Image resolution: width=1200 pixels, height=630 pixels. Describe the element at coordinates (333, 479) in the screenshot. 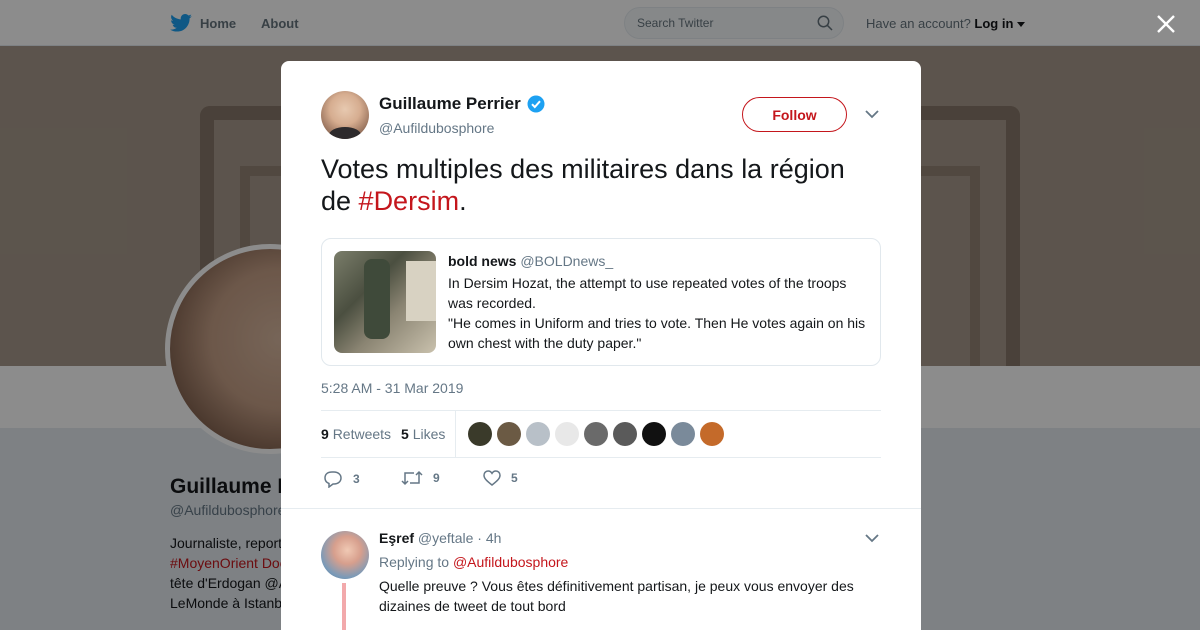

I see `reply-icon` at that location.